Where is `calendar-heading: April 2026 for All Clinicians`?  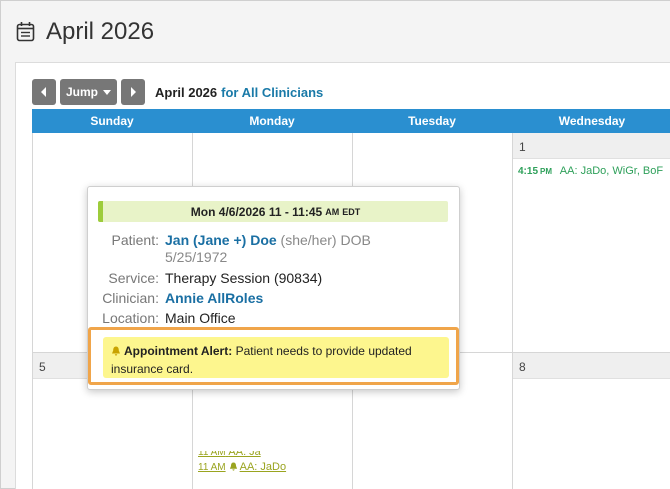 calendar-heading: April 2026 for All Clinicians is located at coordinates (239, 92).